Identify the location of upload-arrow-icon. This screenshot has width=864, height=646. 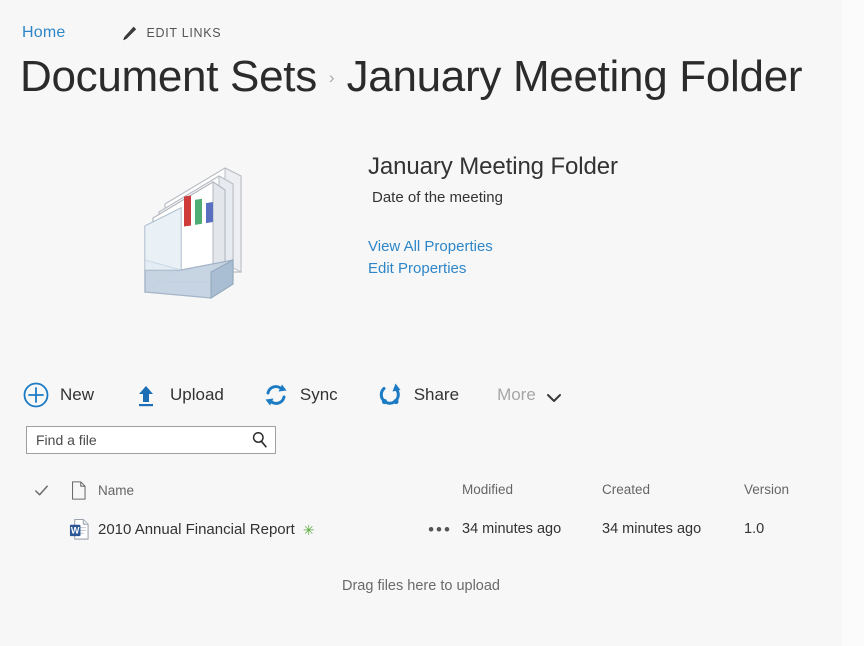
(146, 395).